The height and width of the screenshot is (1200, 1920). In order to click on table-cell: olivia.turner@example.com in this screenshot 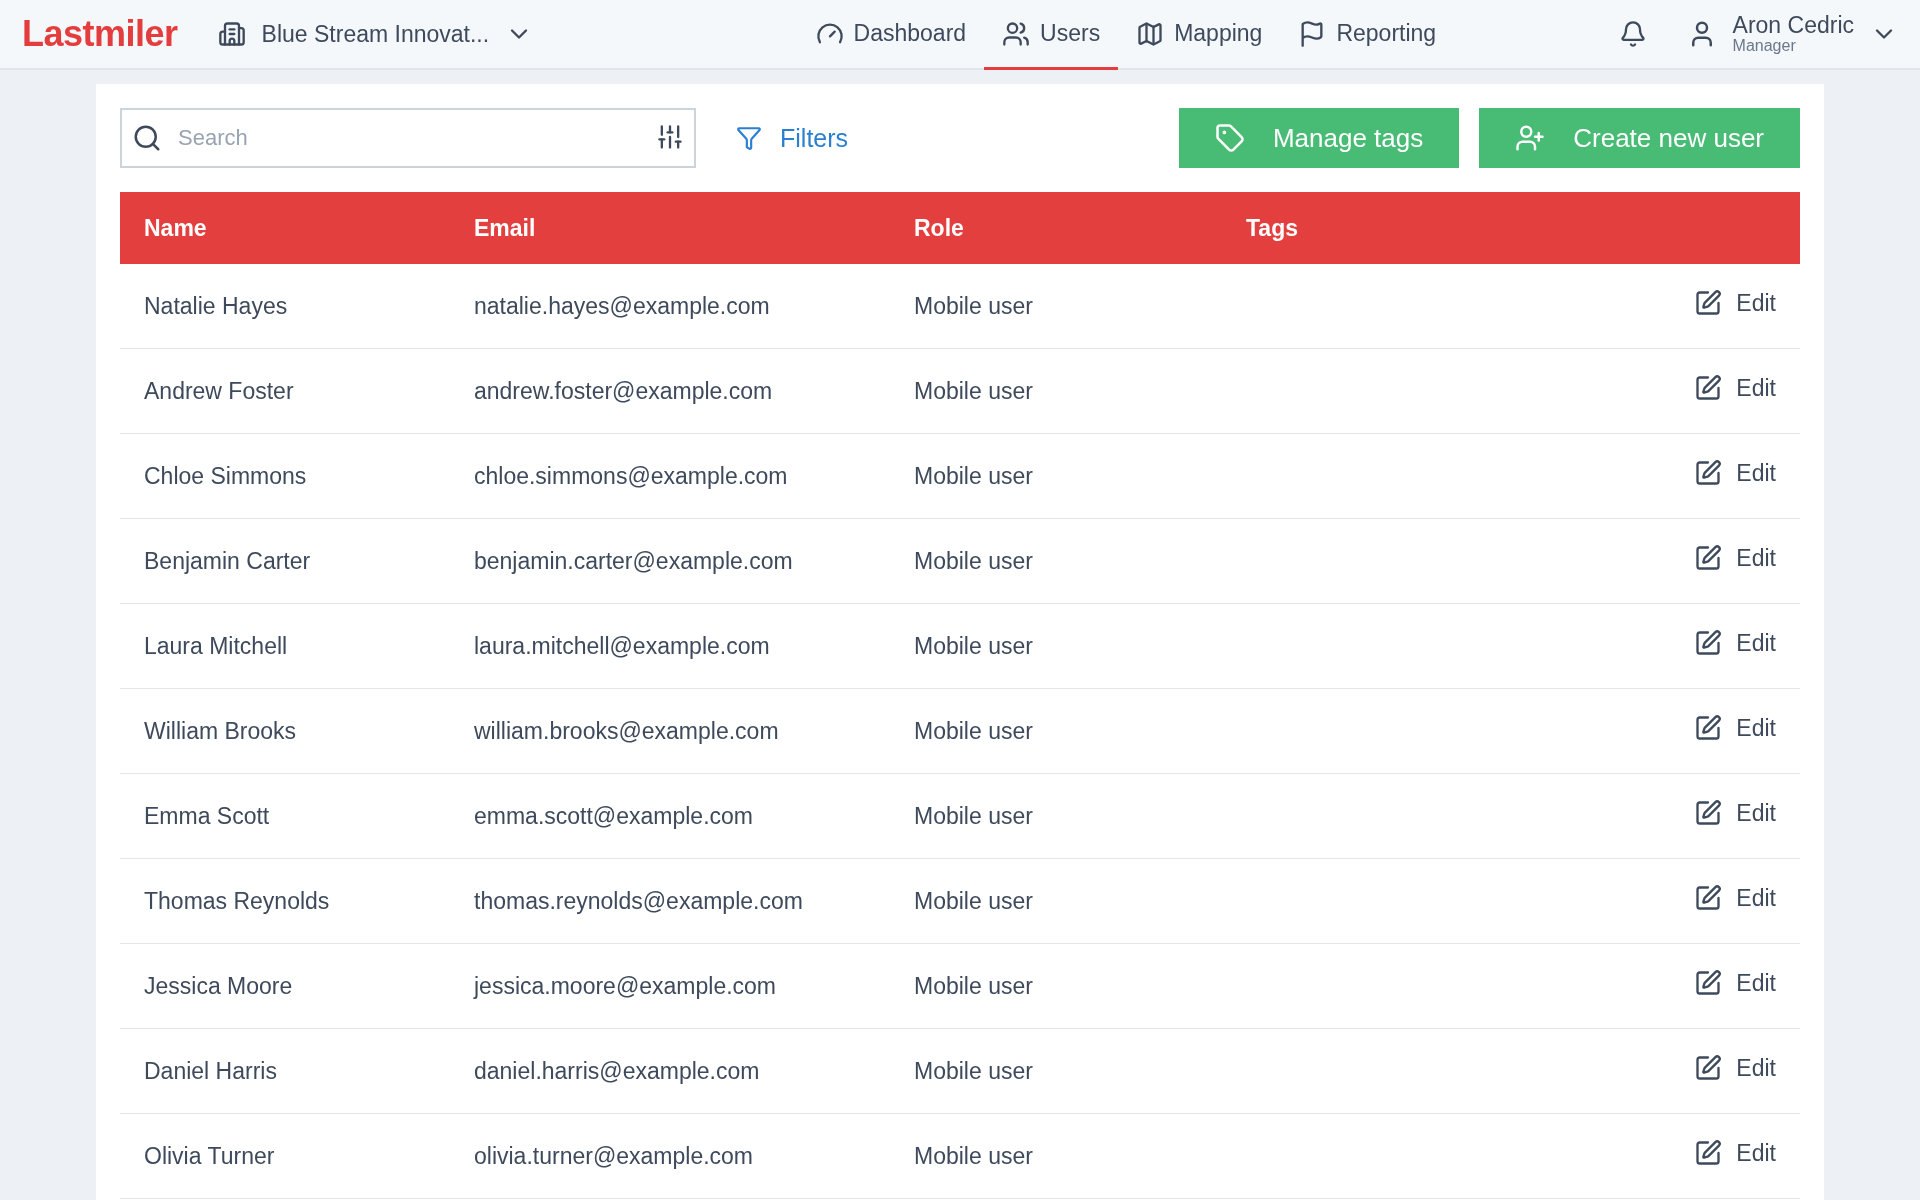, I will do `click(670, 1156)`.